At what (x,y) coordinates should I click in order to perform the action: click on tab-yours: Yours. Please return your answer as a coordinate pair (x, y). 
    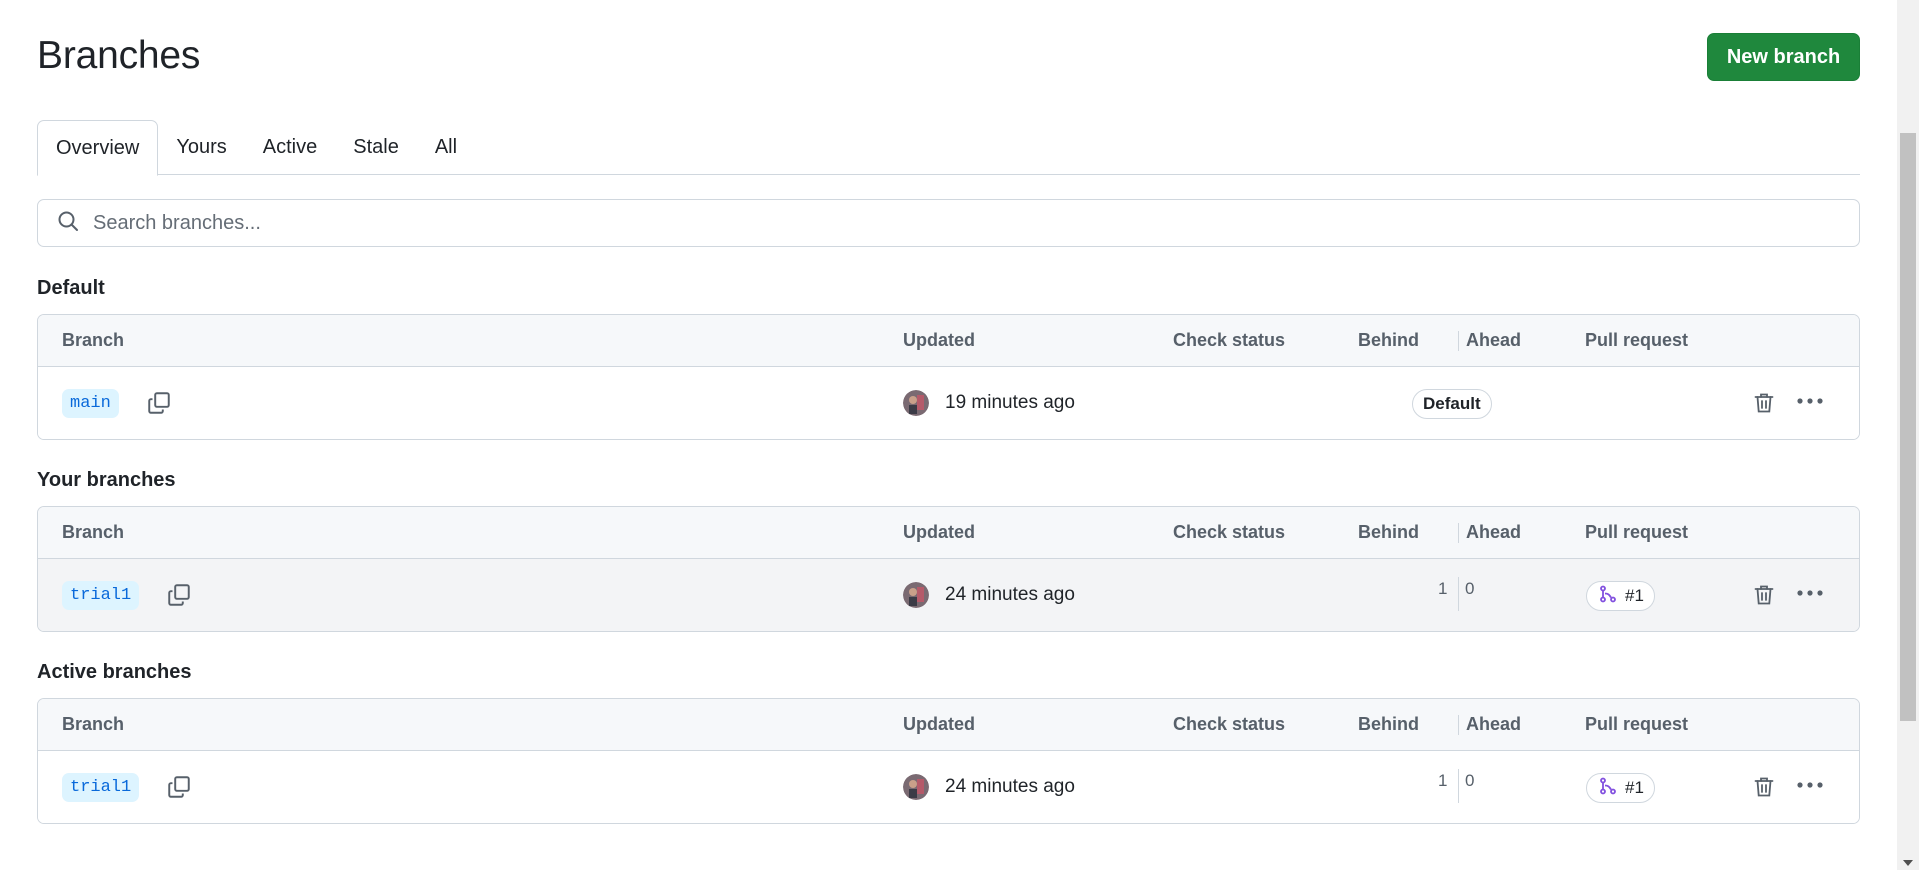
    Looking at the image, I should click on (201, 147).